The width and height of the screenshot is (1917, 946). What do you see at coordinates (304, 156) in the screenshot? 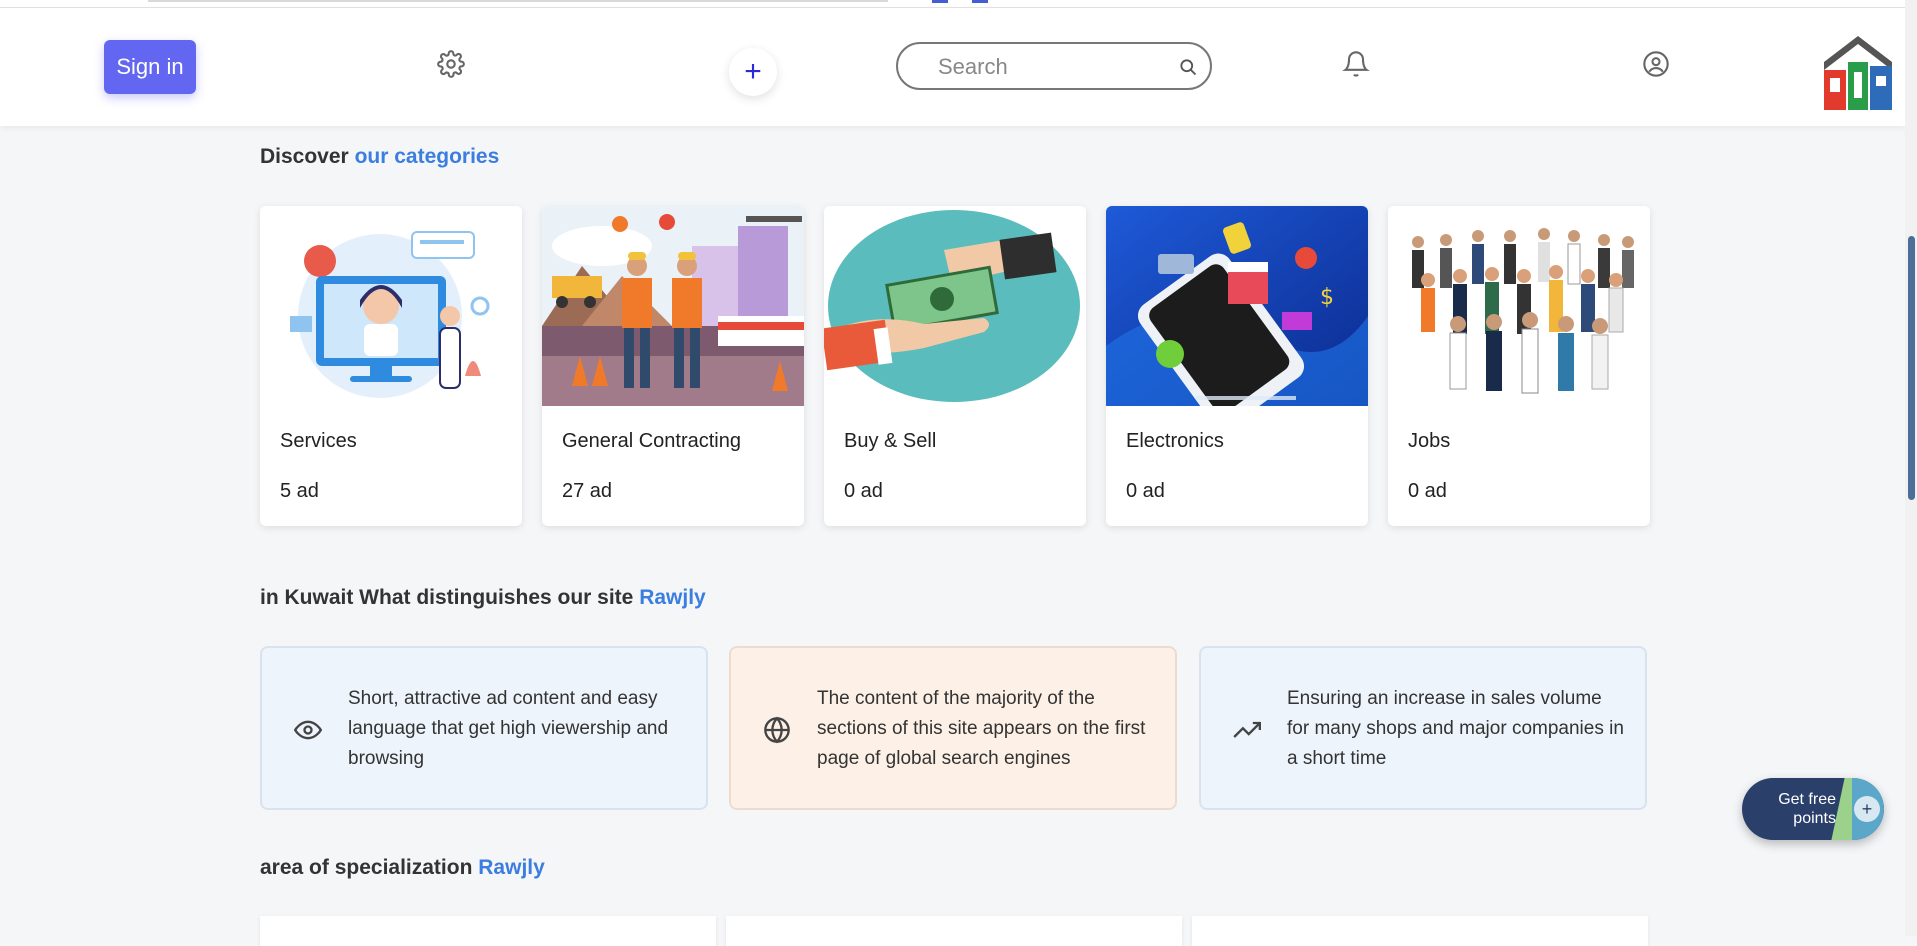
I see `categories-heading-prefix: Discover` at bounding box center [304, 156].